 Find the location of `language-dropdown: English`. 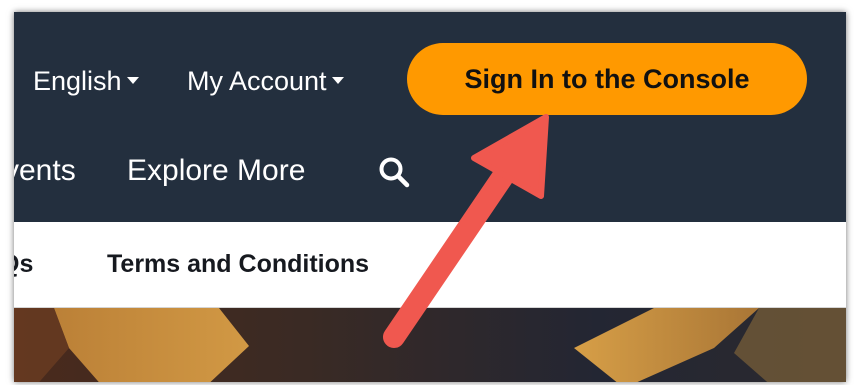

language-dropdown: English is located at coordinates (86, 81).